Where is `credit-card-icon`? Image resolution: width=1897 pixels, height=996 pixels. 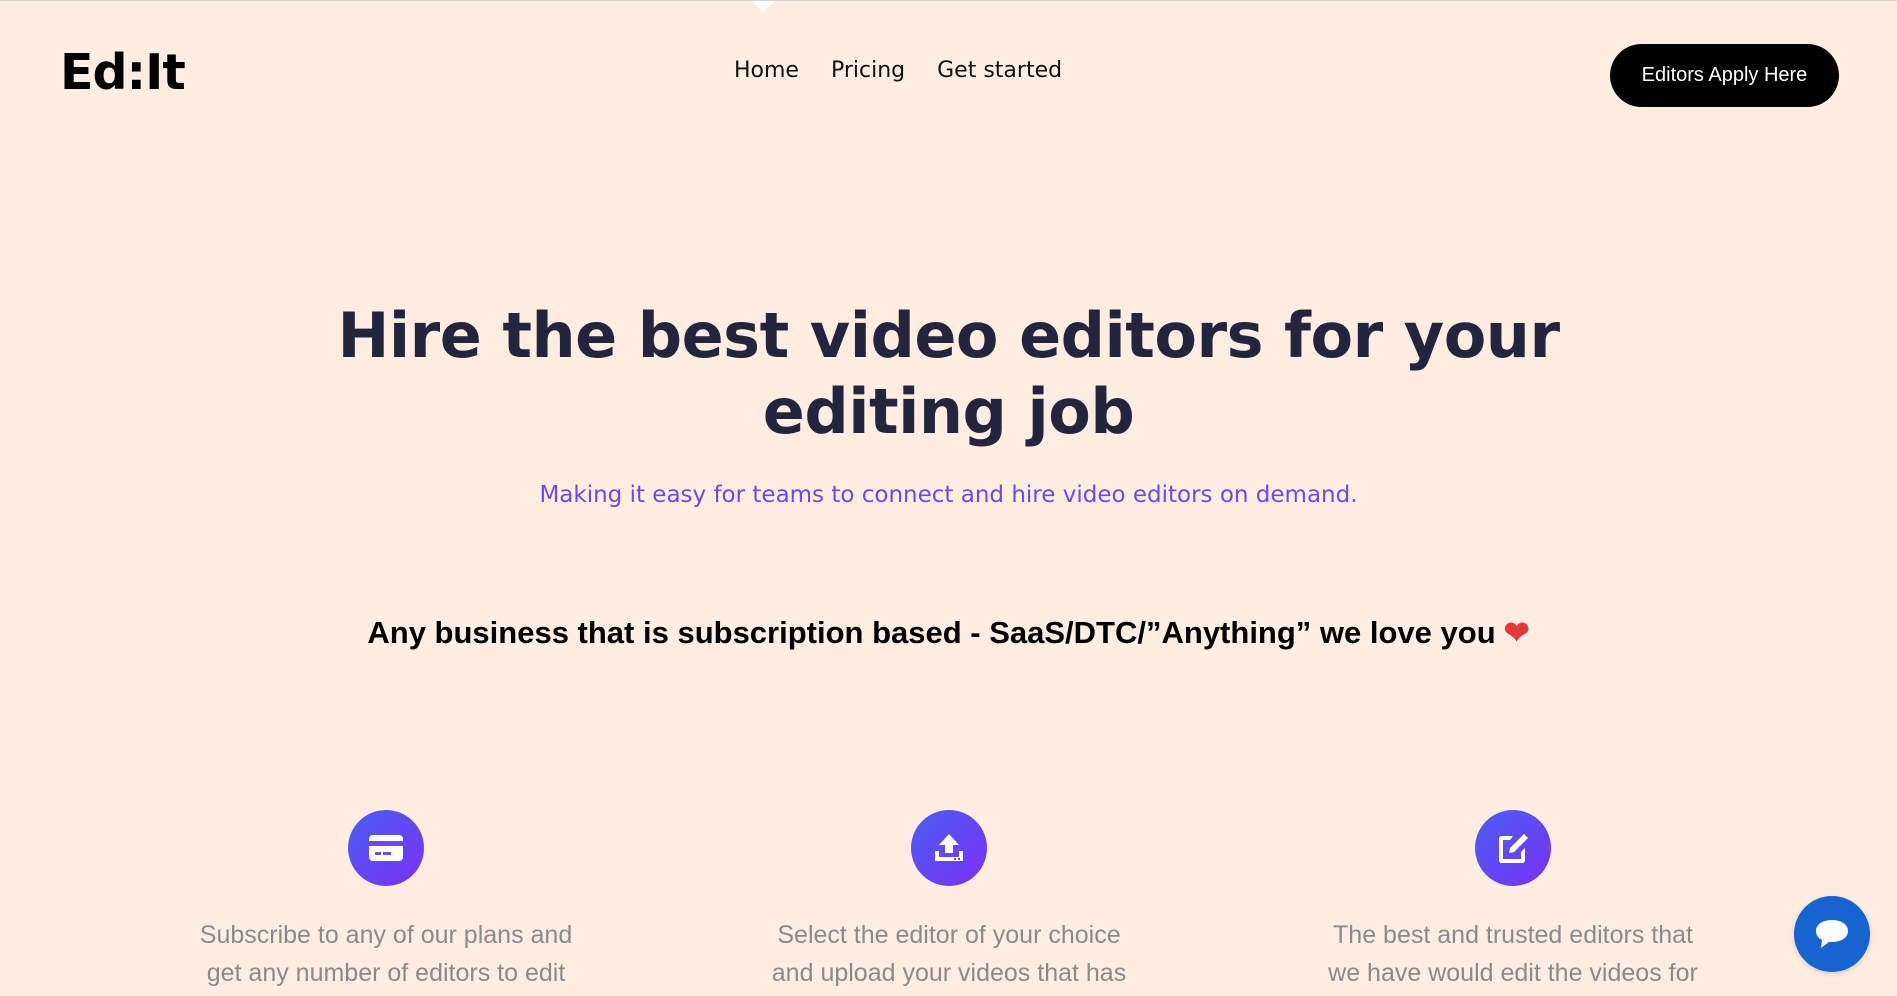
credit-card-icon is located at coordinates (386, 848).